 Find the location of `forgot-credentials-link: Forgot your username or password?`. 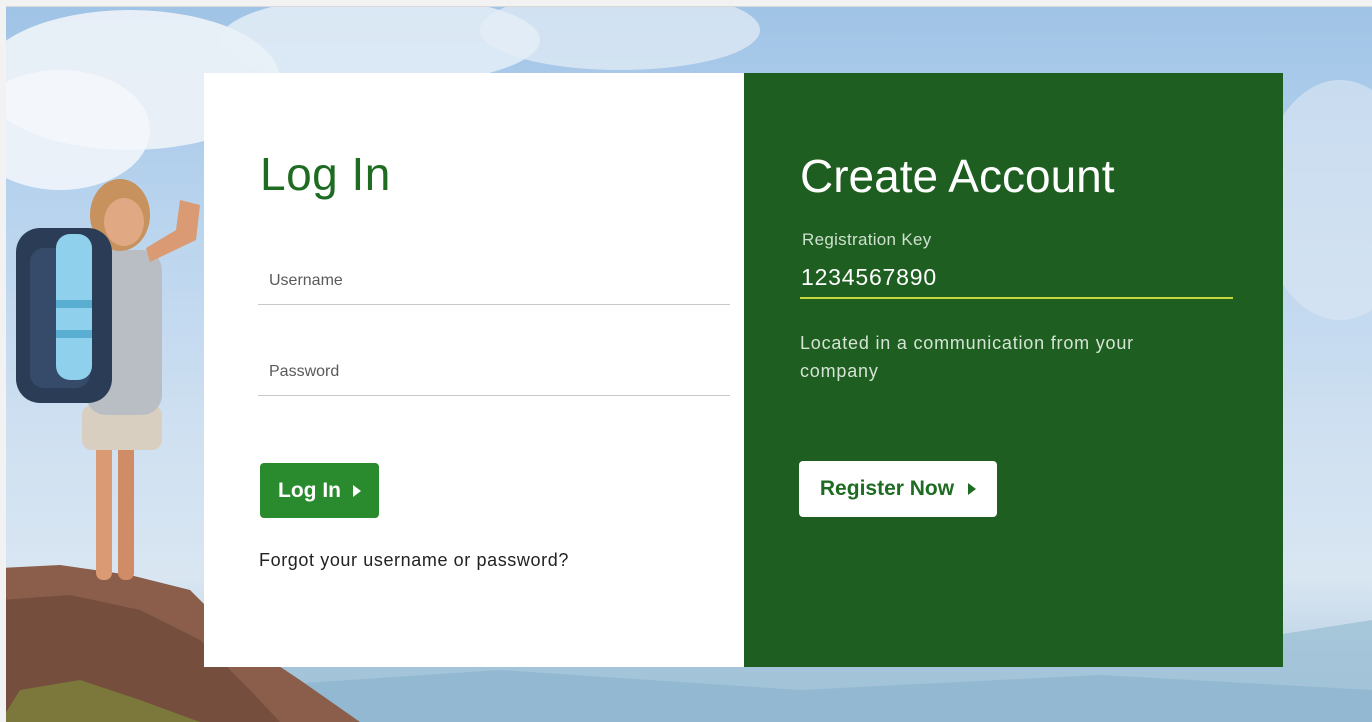

forgot-credentials-link: Forgot your username or password? is located at coordinates (414, 560).